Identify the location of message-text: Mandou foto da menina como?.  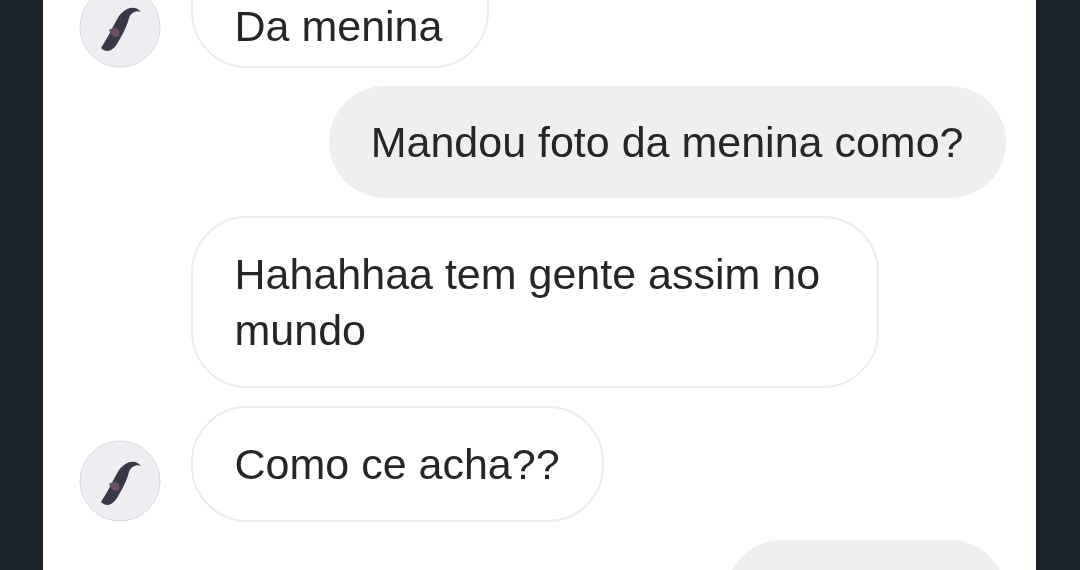
(667, 142).